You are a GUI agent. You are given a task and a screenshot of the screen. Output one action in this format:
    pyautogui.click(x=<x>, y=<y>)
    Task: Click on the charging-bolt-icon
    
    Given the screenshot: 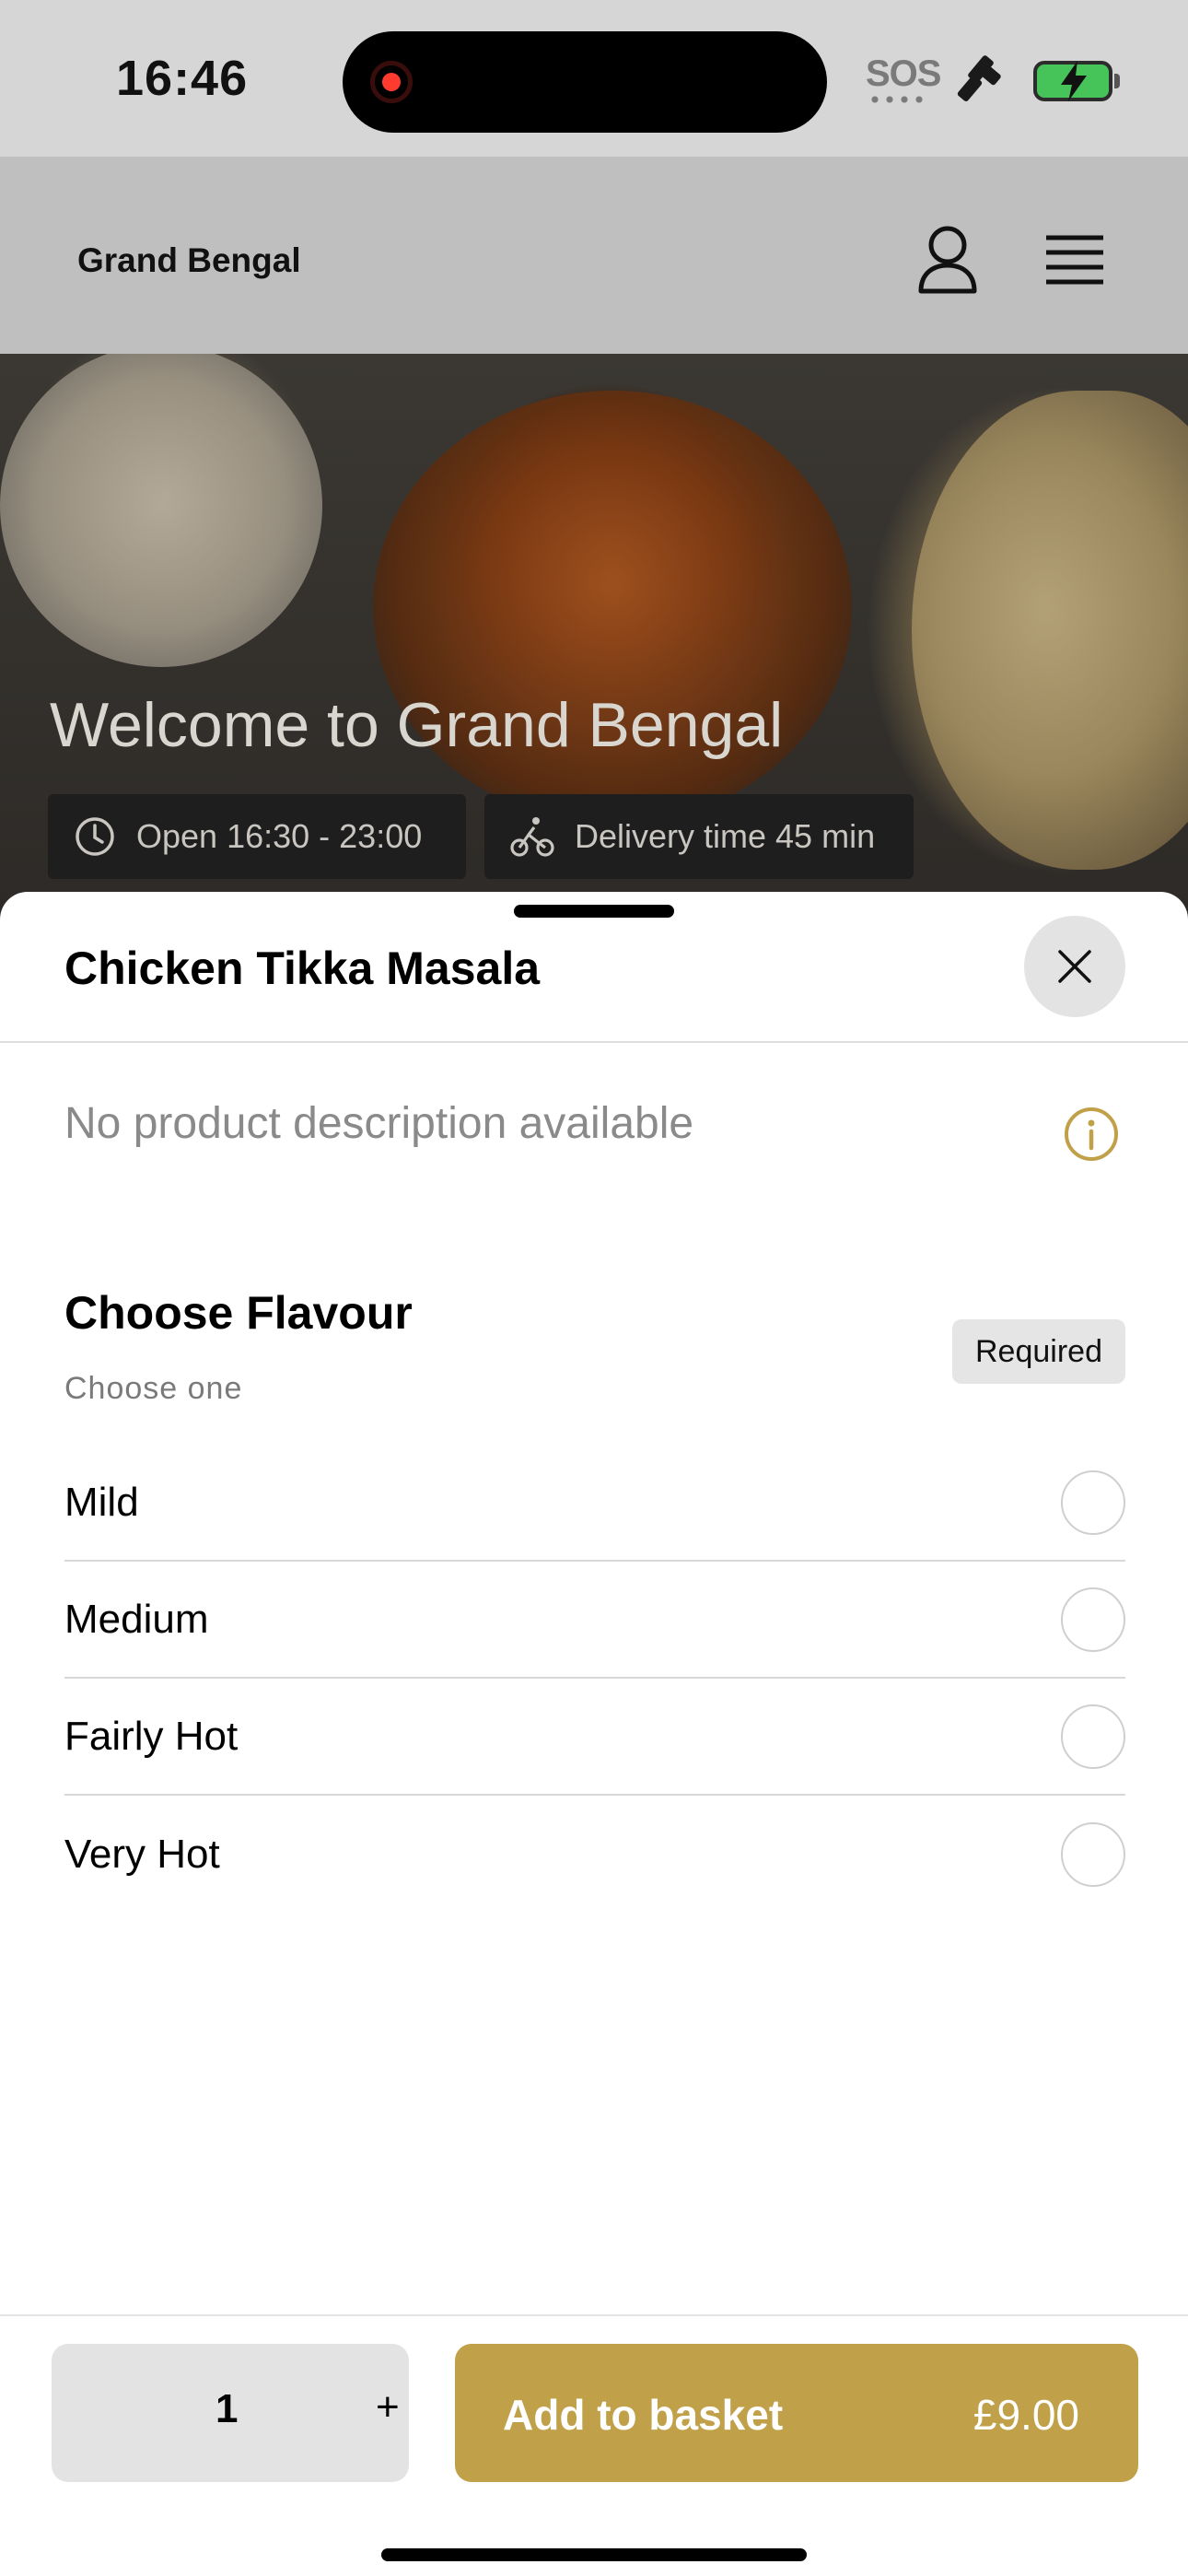 What is the action you would take?
    pyautogui.click(x=1074, y=81)
    